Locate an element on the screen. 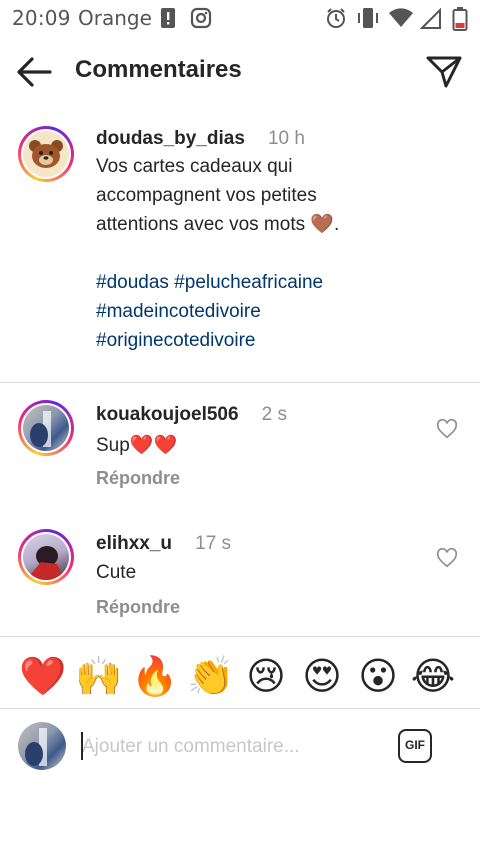  quick-emoji-bar: ❤️ 🙌 🔥 👏 😢 😍 😮 😂 is located at coordinates (240, 676).